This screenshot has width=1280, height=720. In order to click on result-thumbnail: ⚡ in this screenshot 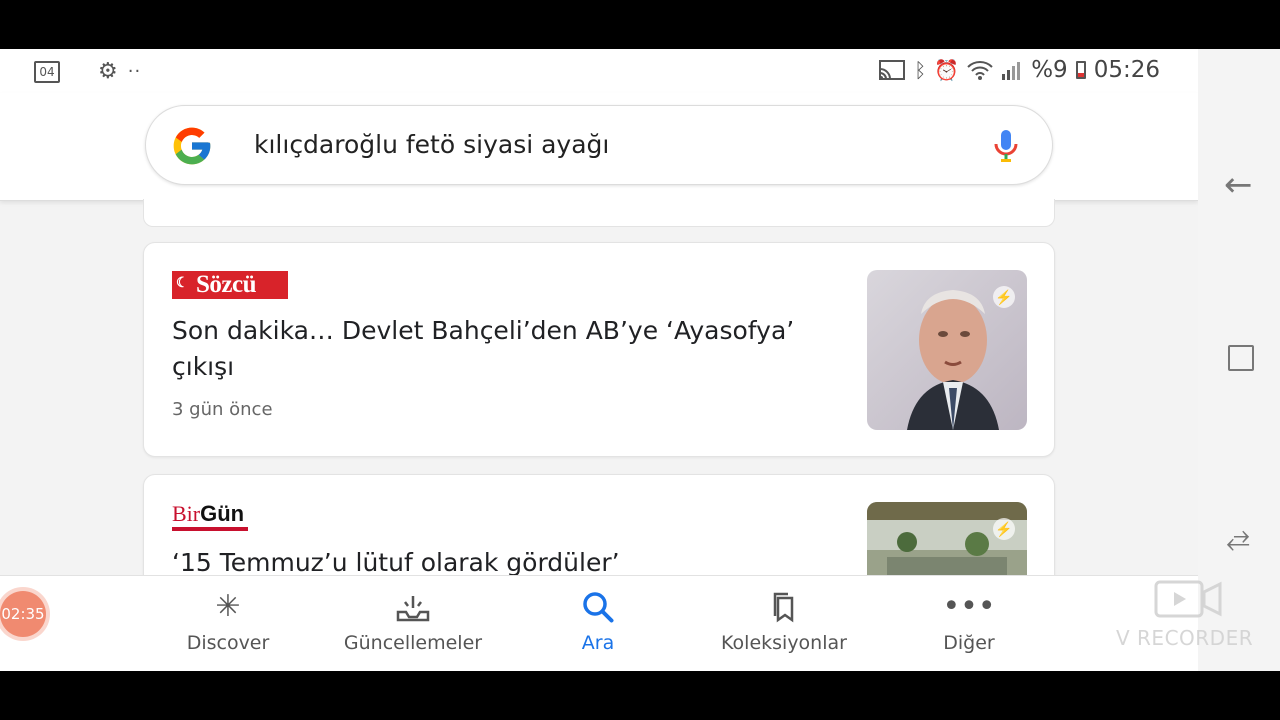, I will do `click(947, 350)`.